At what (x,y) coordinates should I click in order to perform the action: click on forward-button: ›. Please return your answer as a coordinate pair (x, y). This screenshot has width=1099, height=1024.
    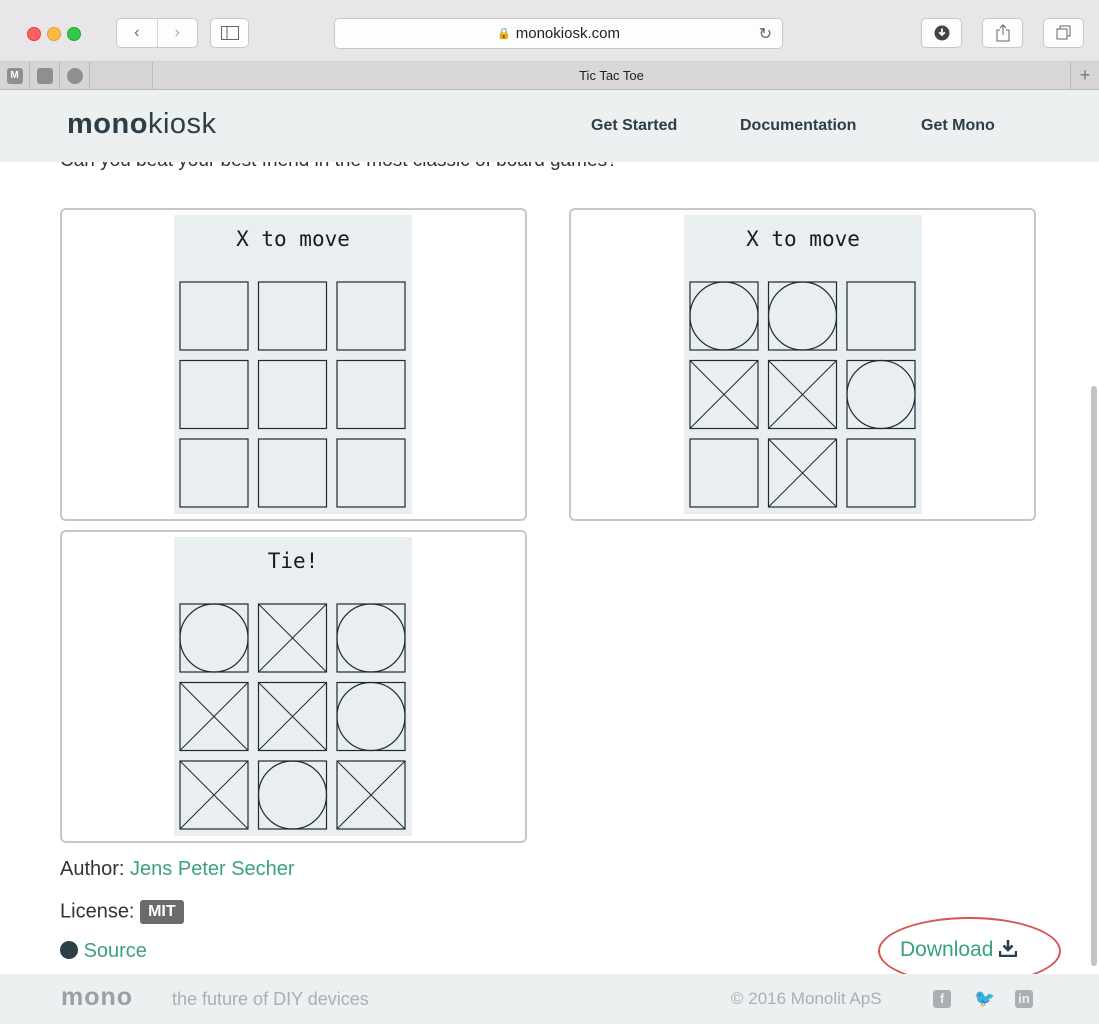
    Looking at the image, I should click on (177, 33).